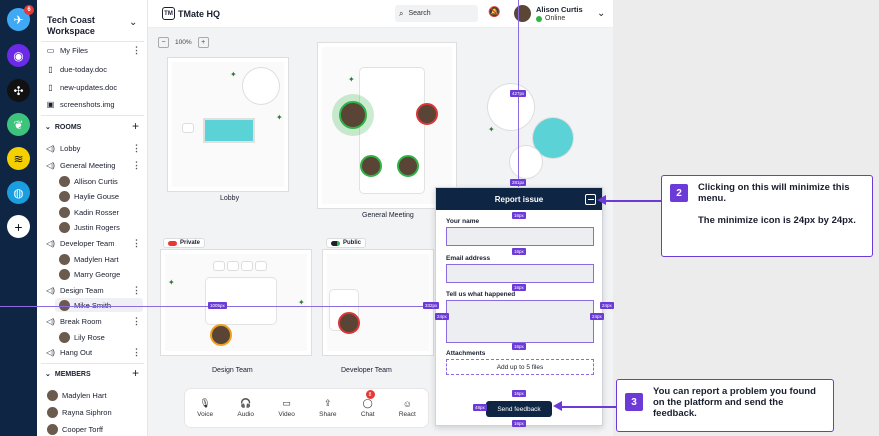  What do you see at coordinates (88, 165) in the screenshot?
I see `room-label: General Meeting` at bounding box center [88, 165].